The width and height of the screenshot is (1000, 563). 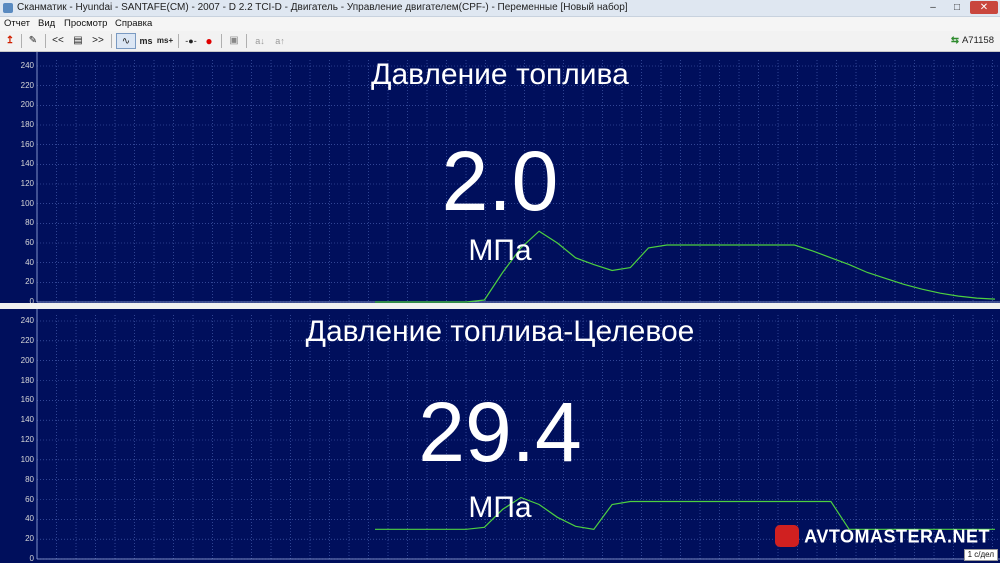 What do you see at coordinates (500, 331) in the screenshot?
I see `plot-title: Давление топлива-Целевое` at bounding box center [500, 331].